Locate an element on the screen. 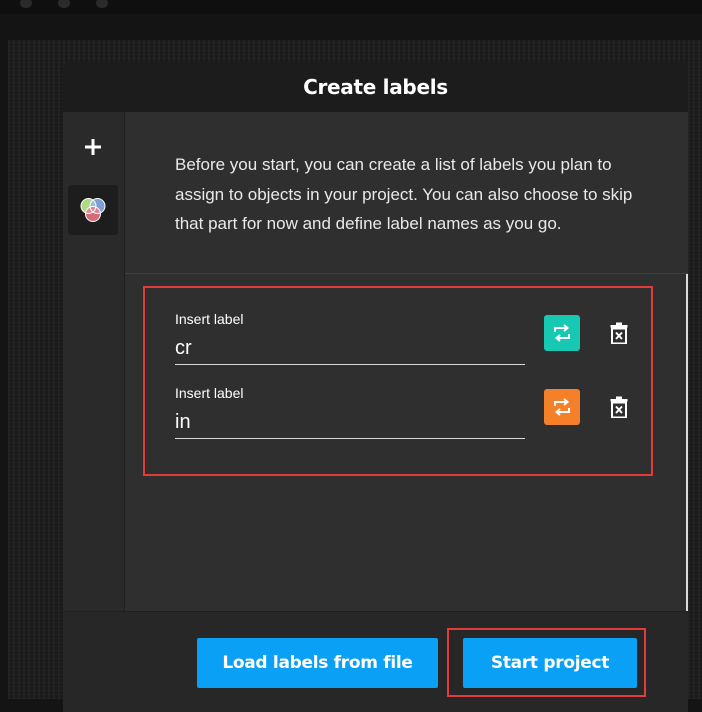 Image resolution: width=702 pixels, height=712 pixels. dialog-header: Create labels is located at coordinates (375, 87).